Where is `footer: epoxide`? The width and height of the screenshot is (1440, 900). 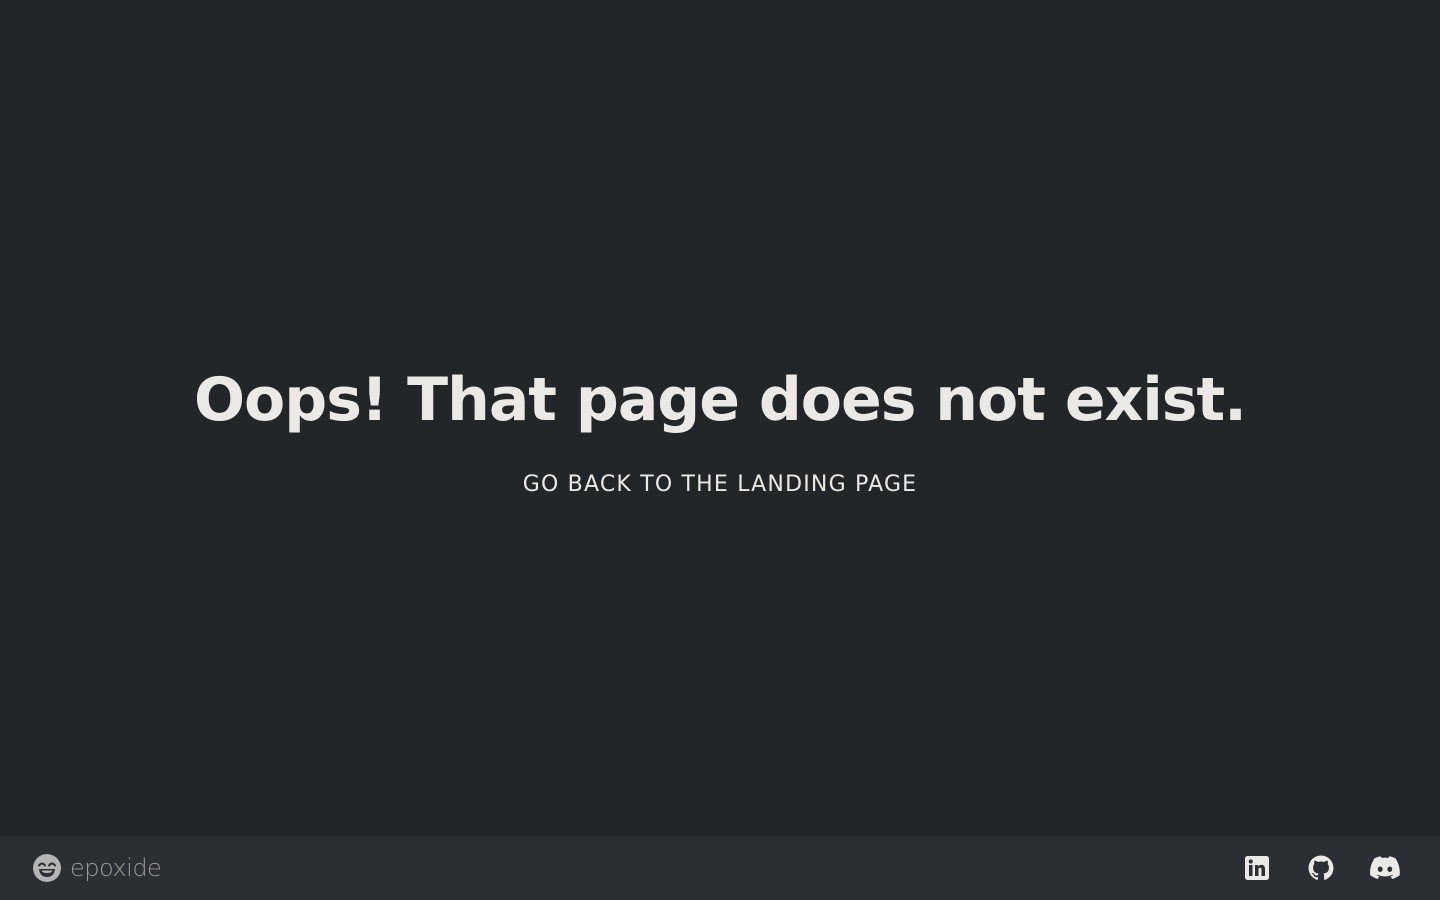
footer: epoxide is located at coordinates (720, 868).